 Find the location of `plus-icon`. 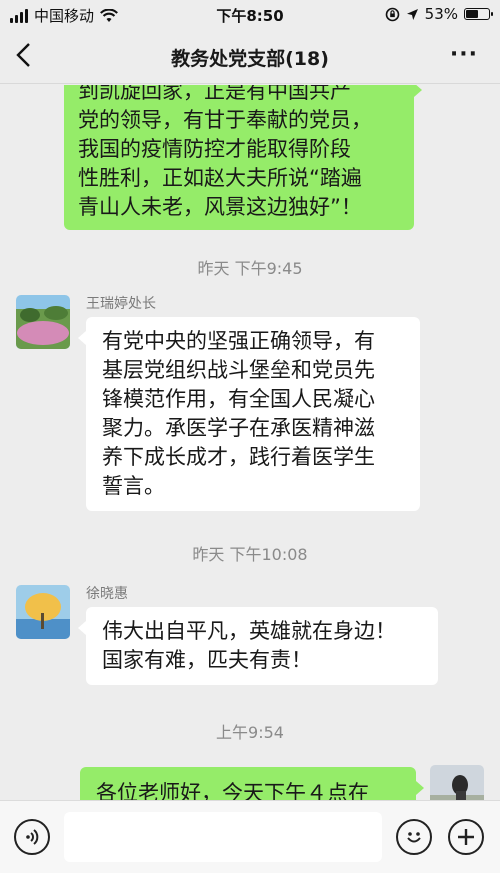

plus-icon is located at coordinates (466, 837).